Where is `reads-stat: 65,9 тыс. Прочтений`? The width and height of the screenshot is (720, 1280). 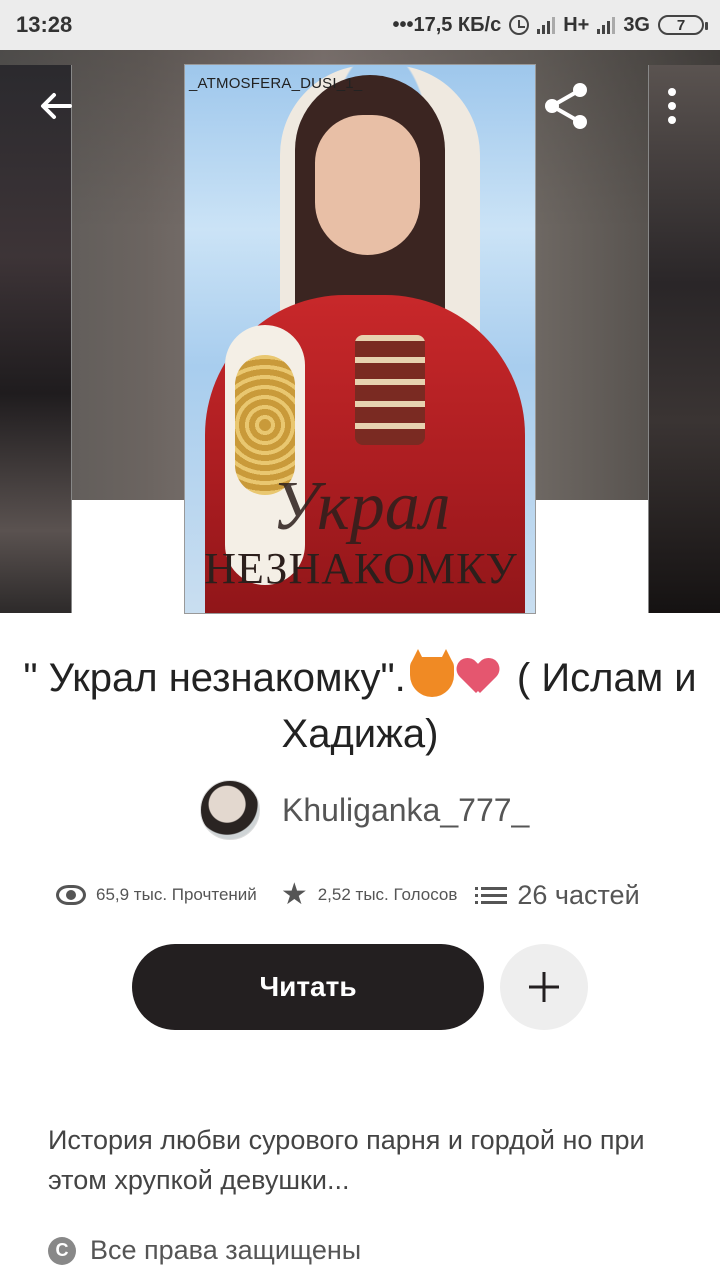 reads-stat: 65,9 тыс. Прочтений is located at coordinates (156, 895).